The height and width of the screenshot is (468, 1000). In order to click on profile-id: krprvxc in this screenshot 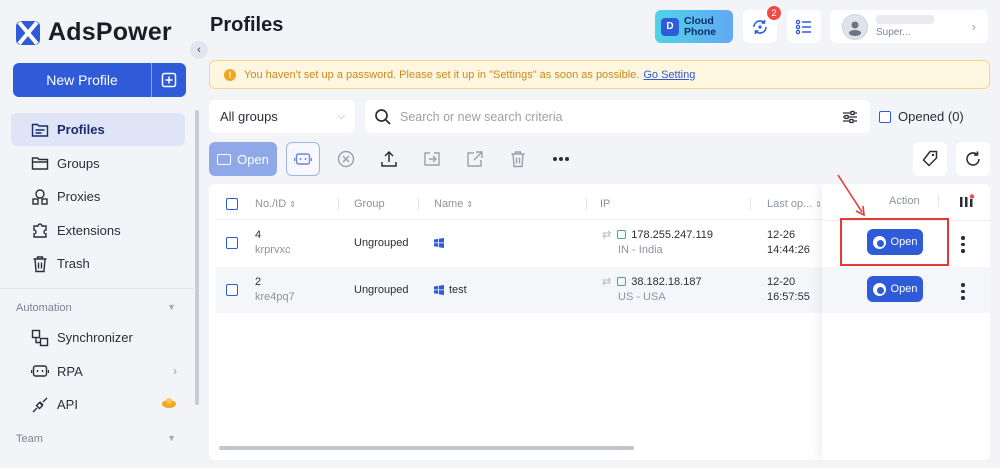, I will do `click(273, 250)`.